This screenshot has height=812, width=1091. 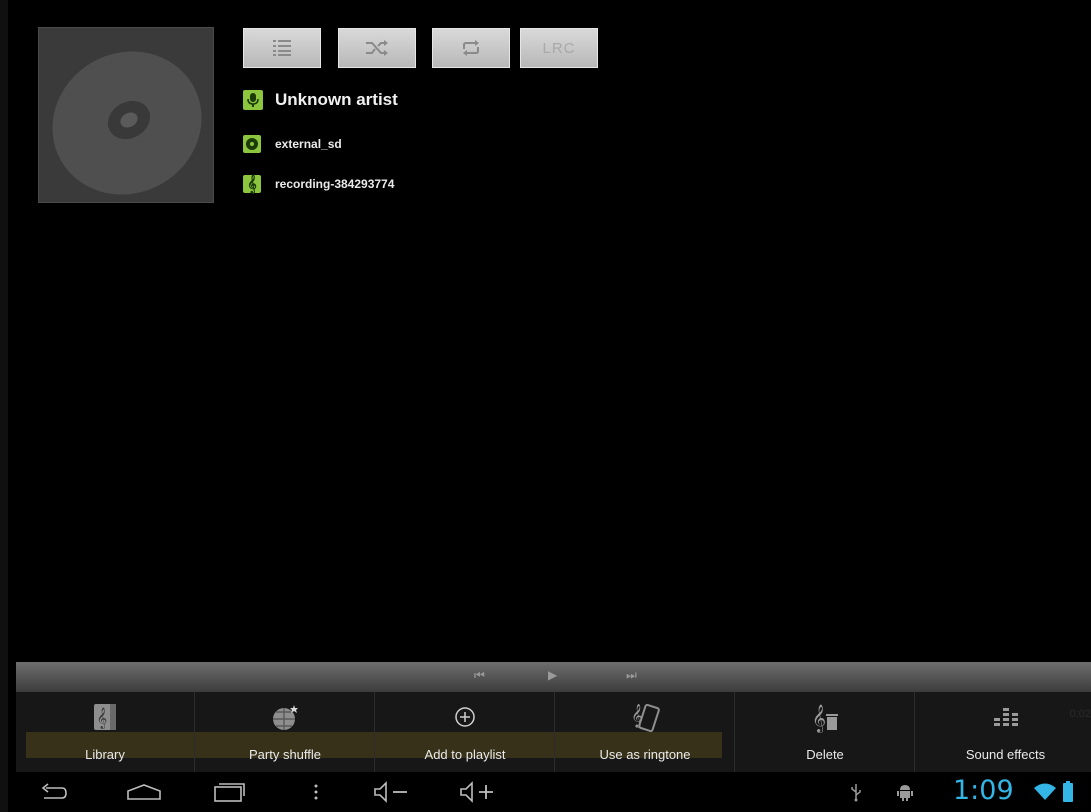 I want to click on ringtone-icon: 𝄞, so click(x=645, y=717).